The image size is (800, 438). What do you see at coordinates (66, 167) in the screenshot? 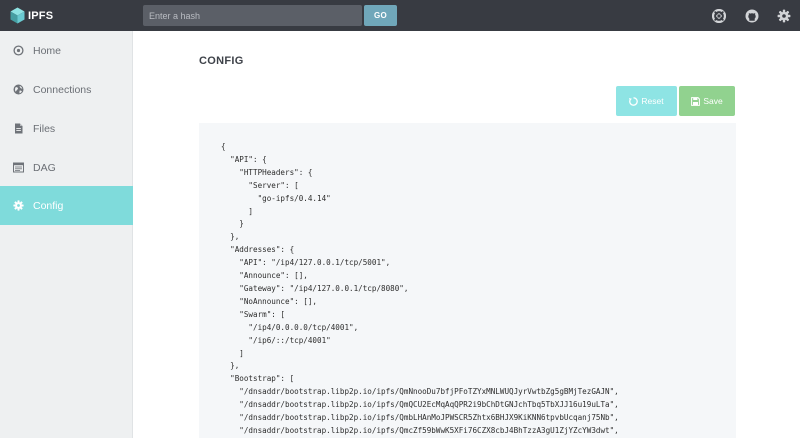
I see `sidebar-item-dag: DAG` at bounding box center [66, 167].